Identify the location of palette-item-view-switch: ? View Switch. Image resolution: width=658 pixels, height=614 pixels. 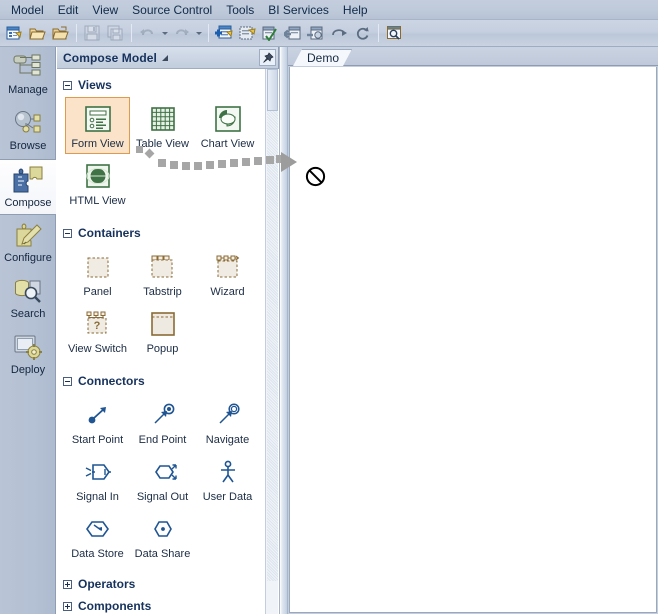
(97, 330).